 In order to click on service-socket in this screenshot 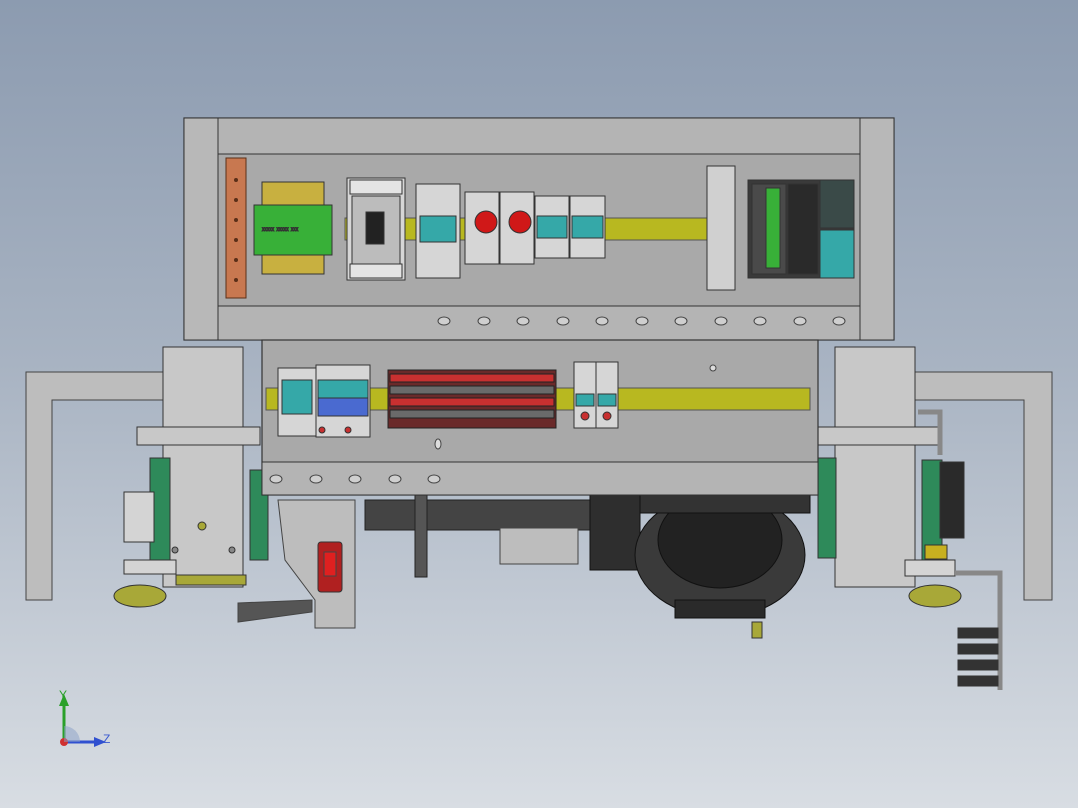, I will do `click(297, 402)`.